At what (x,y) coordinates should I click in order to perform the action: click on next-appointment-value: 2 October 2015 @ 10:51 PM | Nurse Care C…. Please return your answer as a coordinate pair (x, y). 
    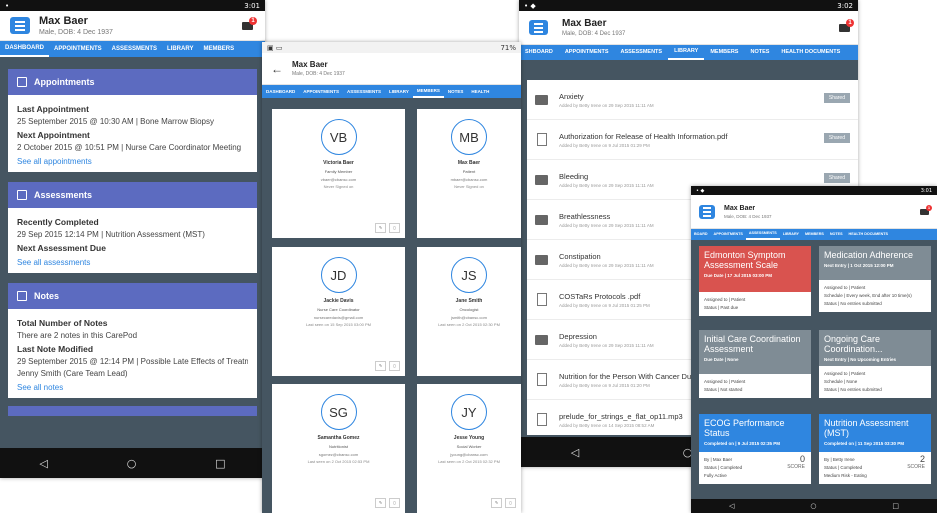
    Looking at the image, I should click on (129, 147).